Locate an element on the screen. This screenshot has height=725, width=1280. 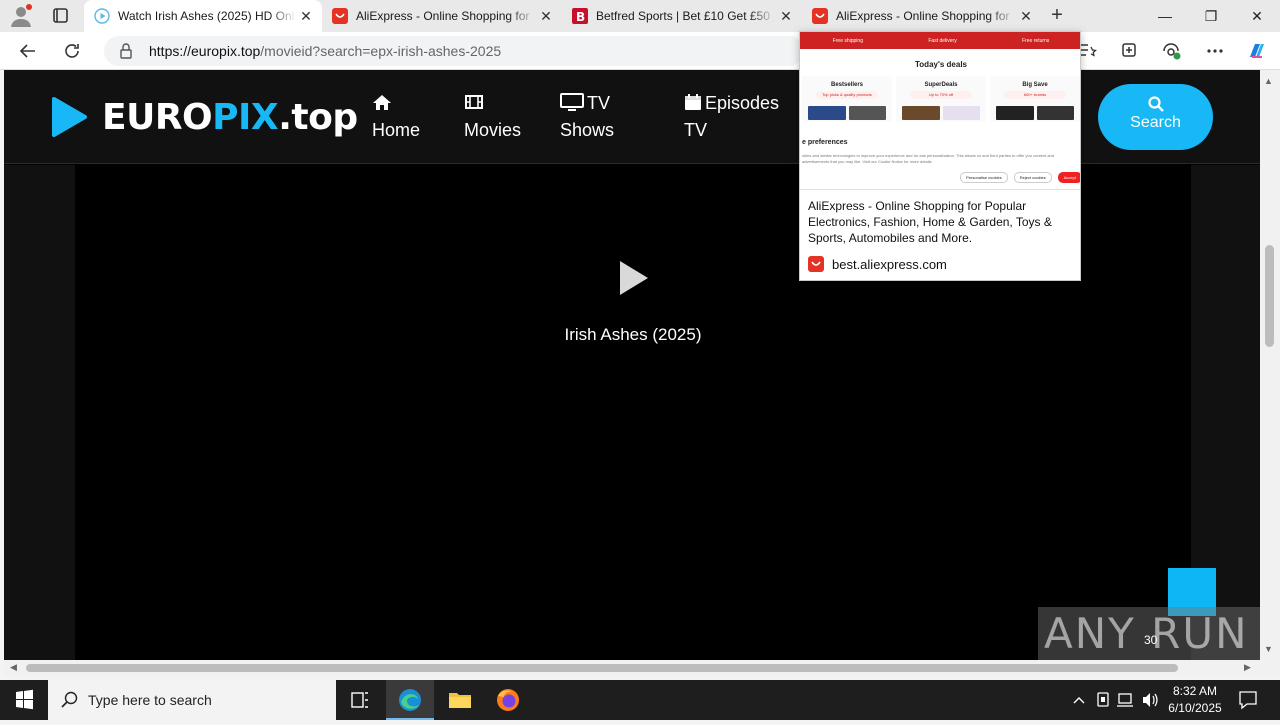
tab-title: Betfred Sports | Bet £10 Get £50 is located at coordinates (683, 16).